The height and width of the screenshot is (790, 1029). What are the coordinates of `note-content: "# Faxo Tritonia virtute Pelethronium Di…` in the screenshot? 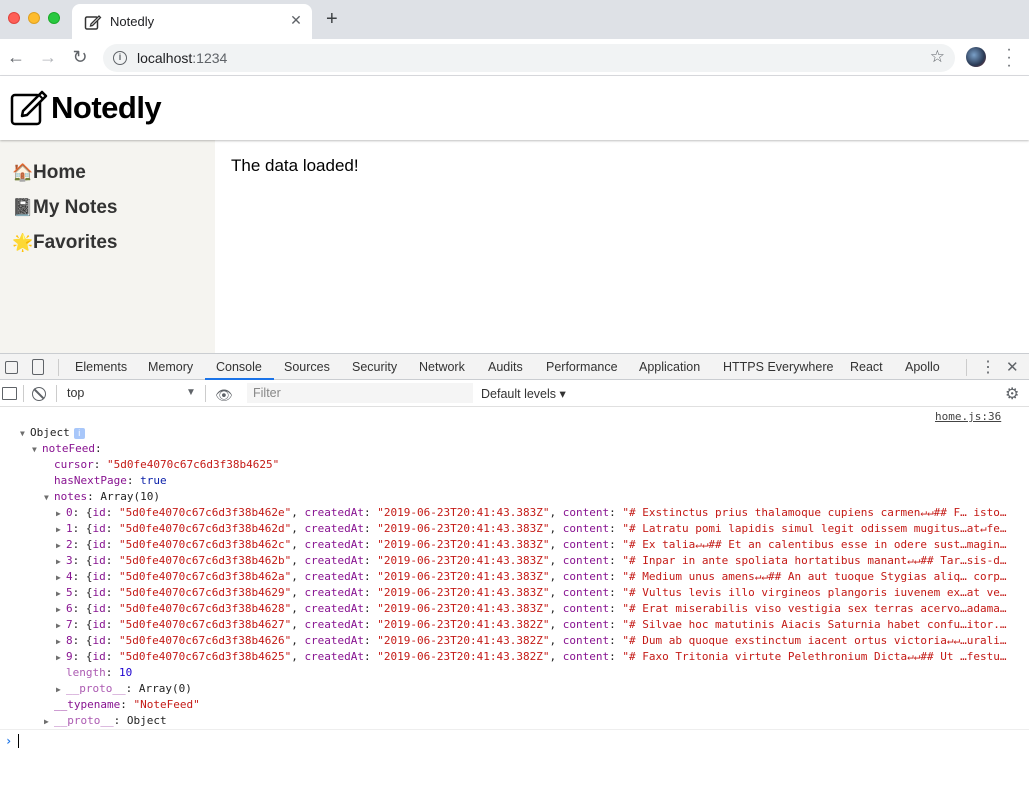 It's located at (814, 656).